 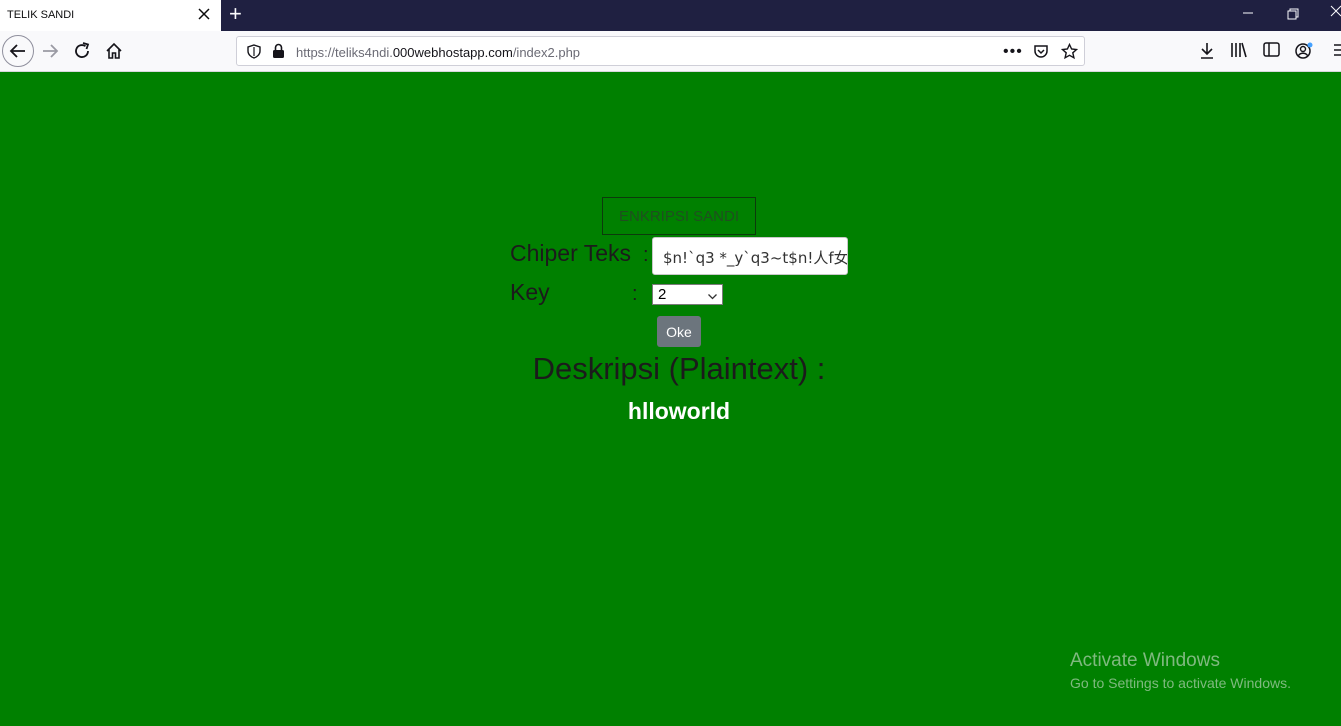 What do you see at coordinates (687, 294) in the screenshot?
I see `key-select: 2` at bounding box center [687, 294].